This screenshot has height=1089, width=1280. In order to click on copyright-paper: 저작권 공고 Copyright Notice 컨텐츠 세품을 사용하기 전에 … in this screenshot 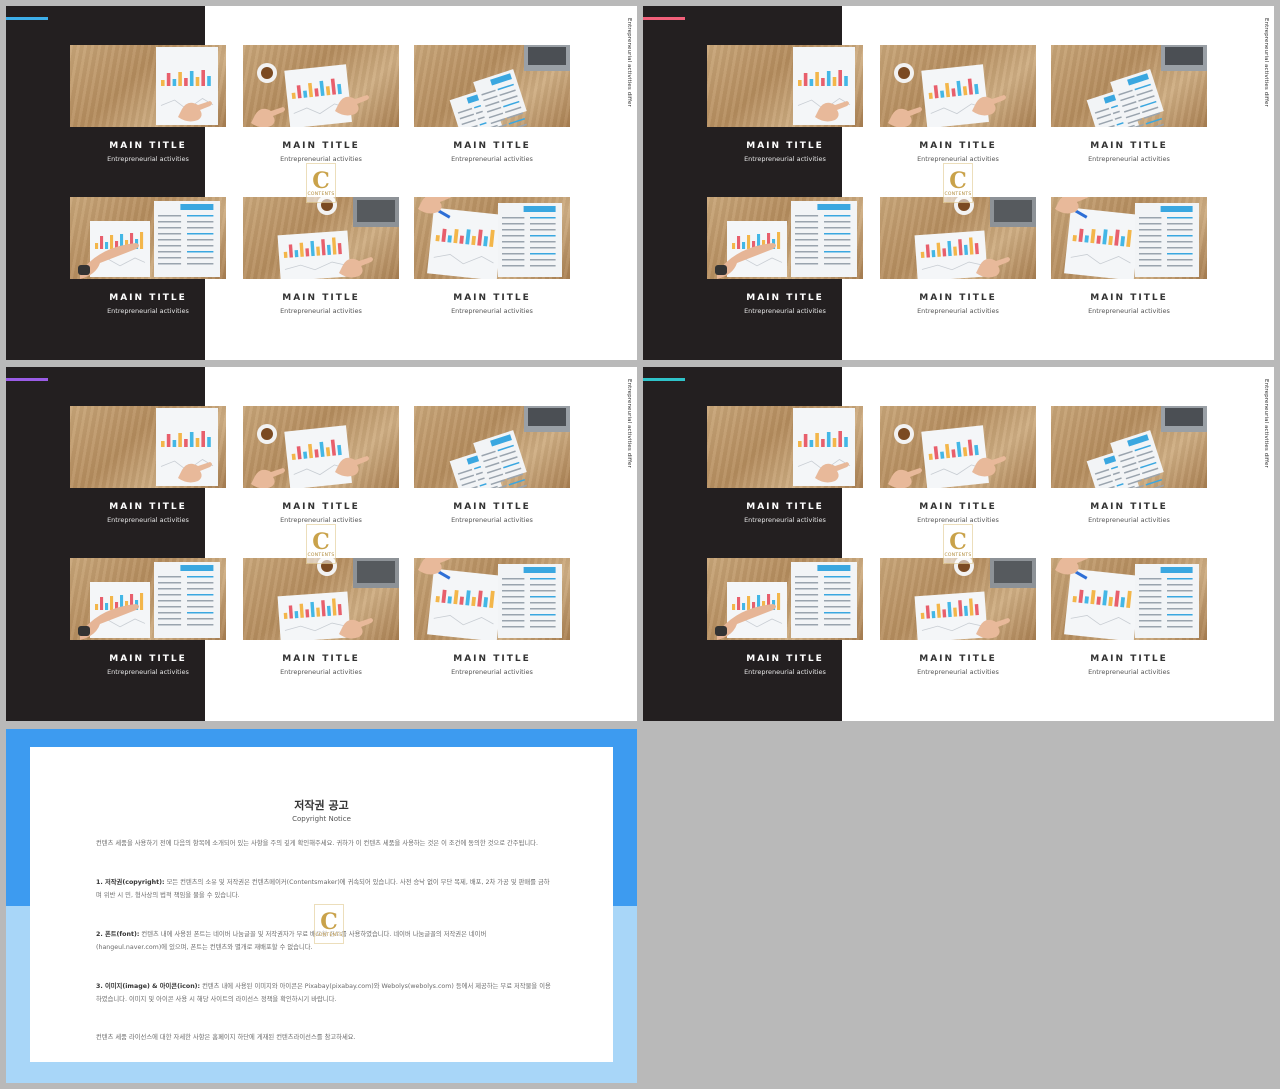, I will do `click(321, 904)`.